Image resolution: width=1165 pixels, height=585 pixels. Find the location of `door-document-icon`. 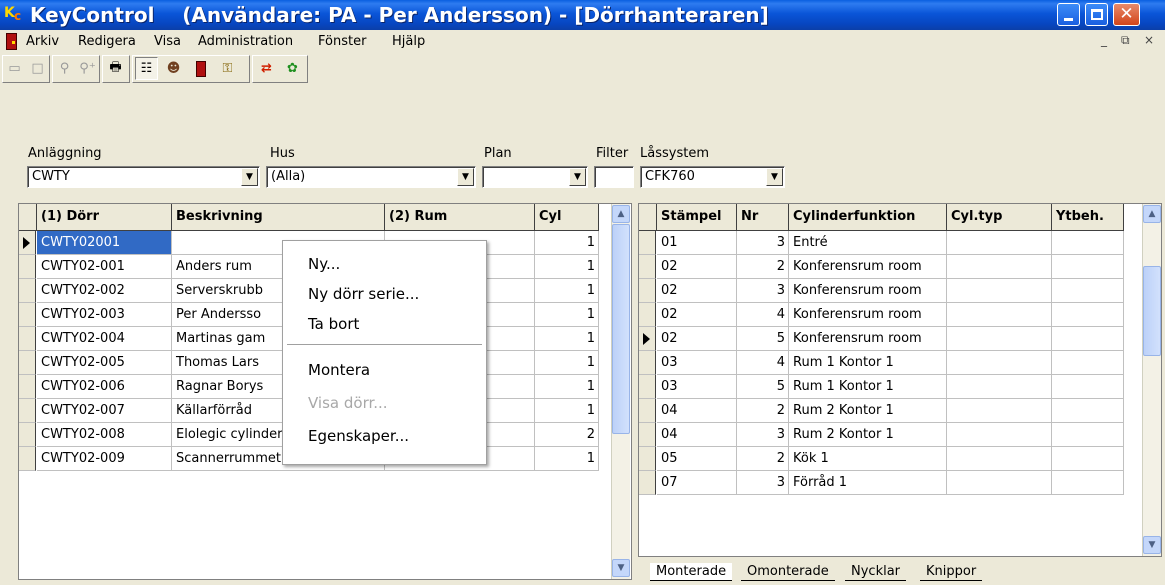

door-document-icon is located at coordinates (11, 41).